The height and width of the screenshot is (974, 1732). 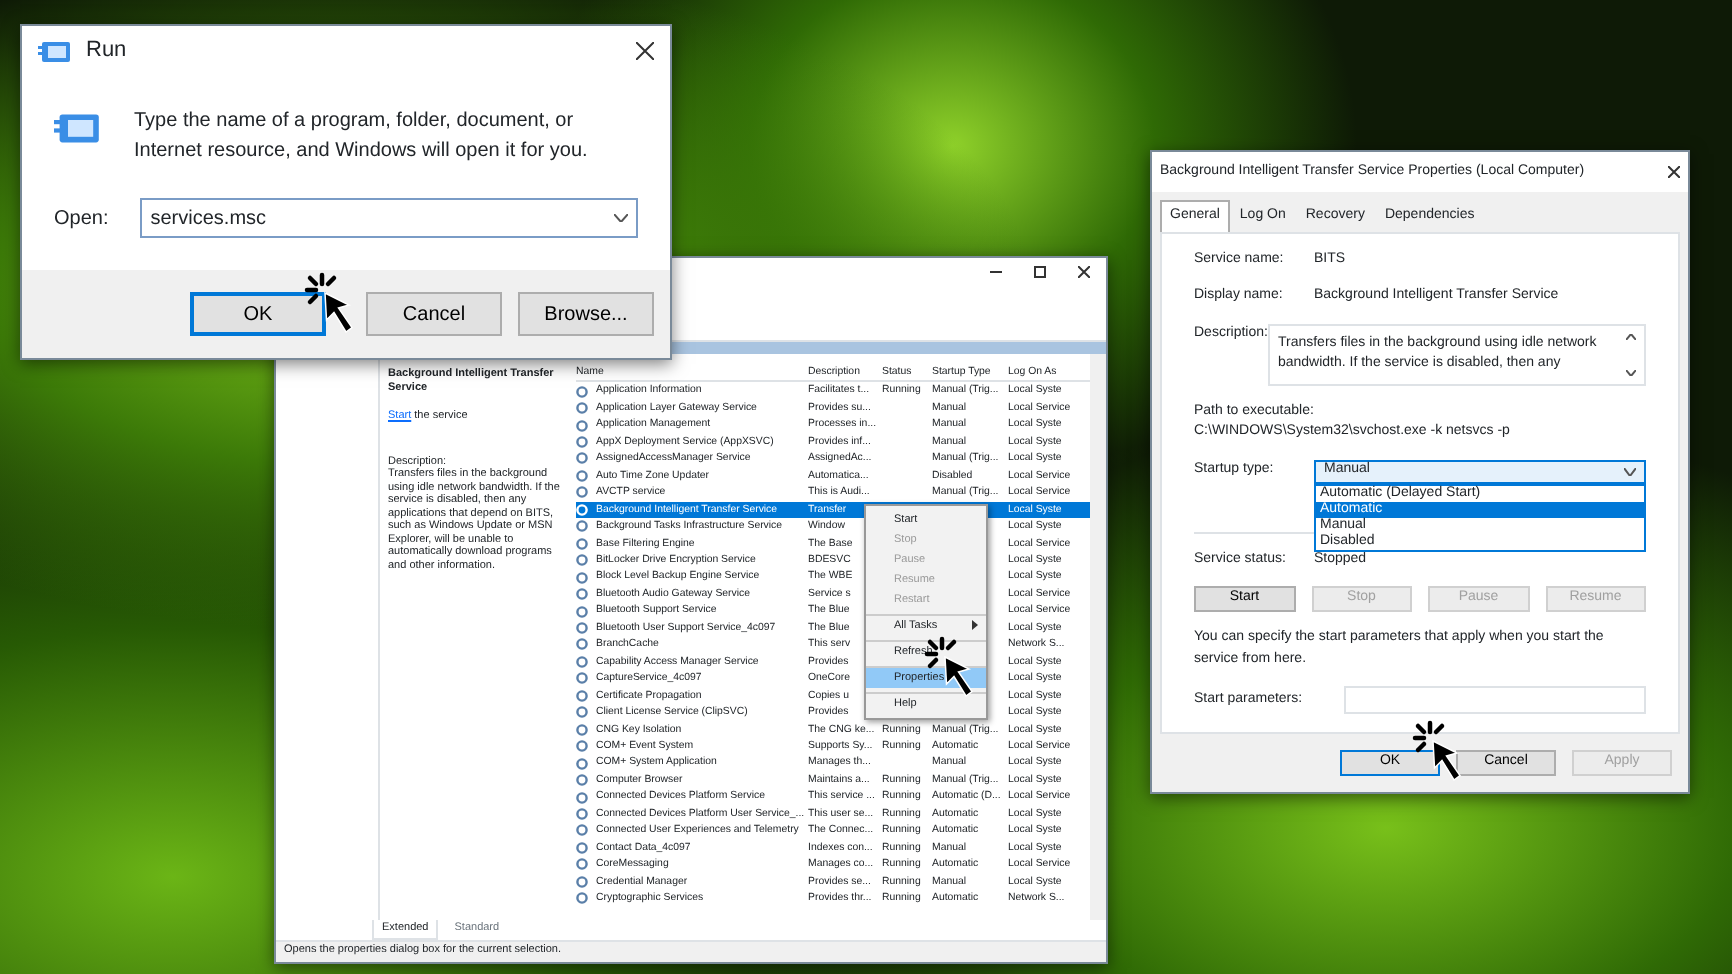 What do you see at coordinates (996, 272) in the screenshot?
I see `minimize-icon` at bounding box center [996, 272].